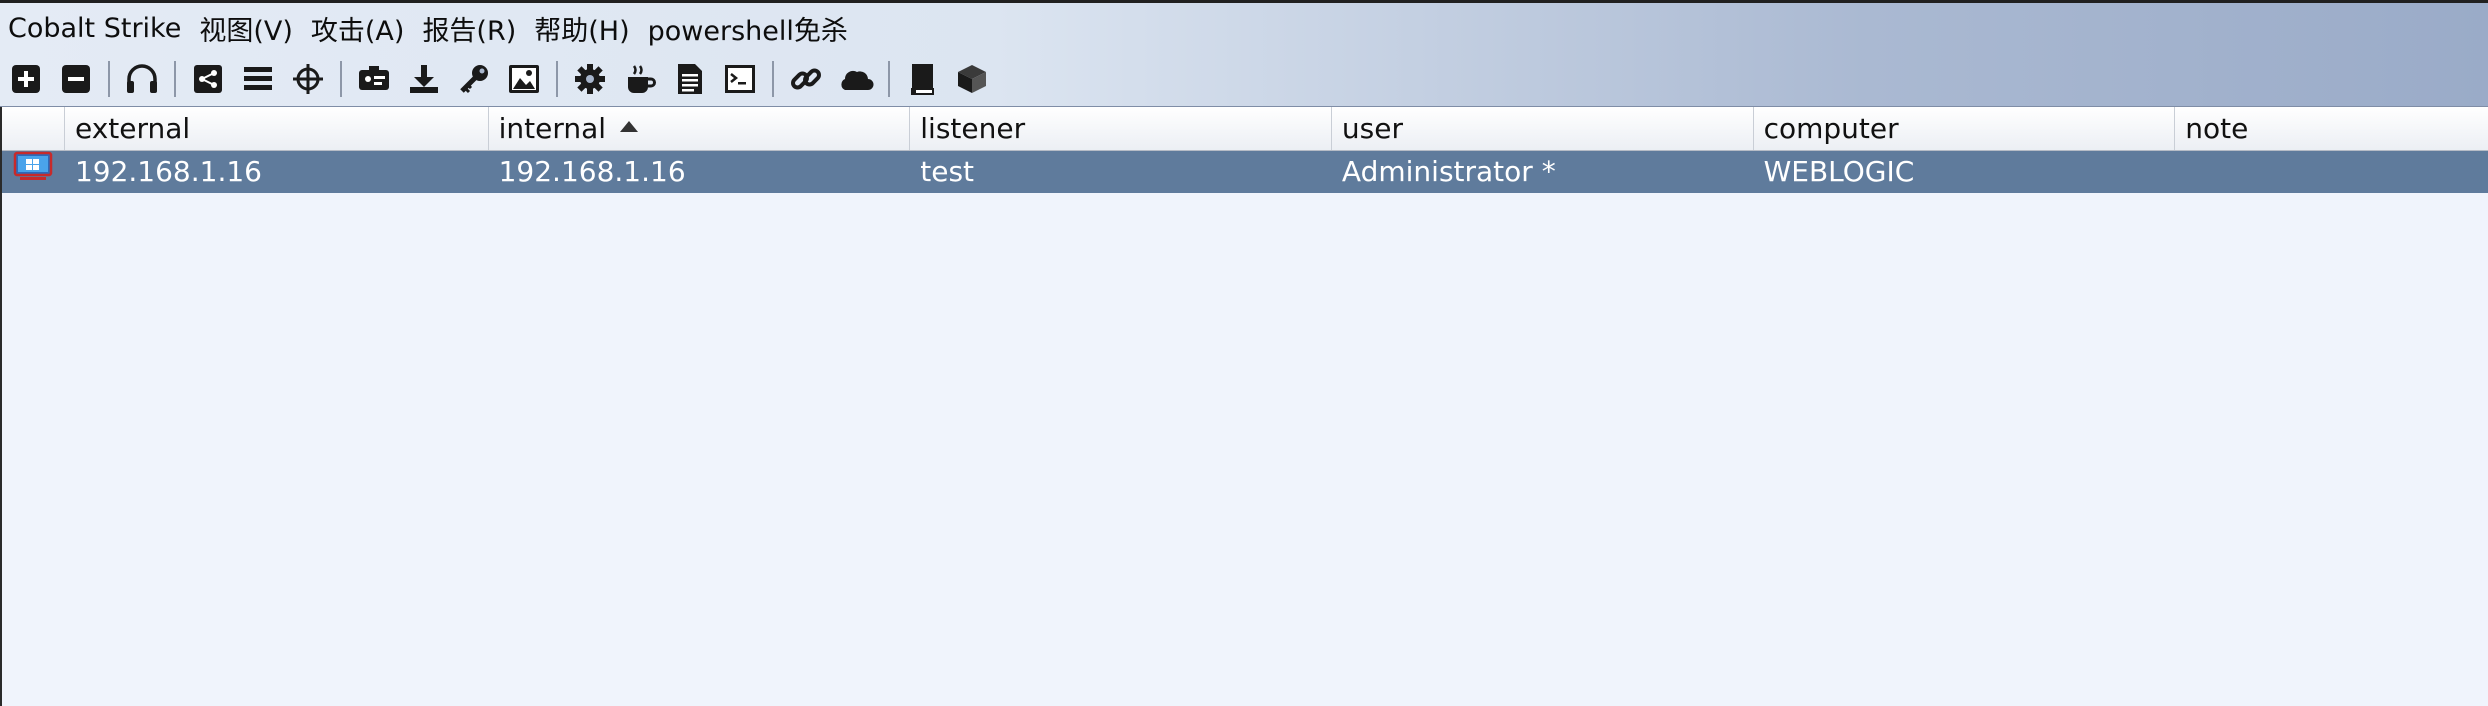 The width and height of the screenshot is (2488, 706). What do you see at coordinates (2217, 128) in the screenshot?
I see `column-header-label: note` at bounding box center [2217, 128].